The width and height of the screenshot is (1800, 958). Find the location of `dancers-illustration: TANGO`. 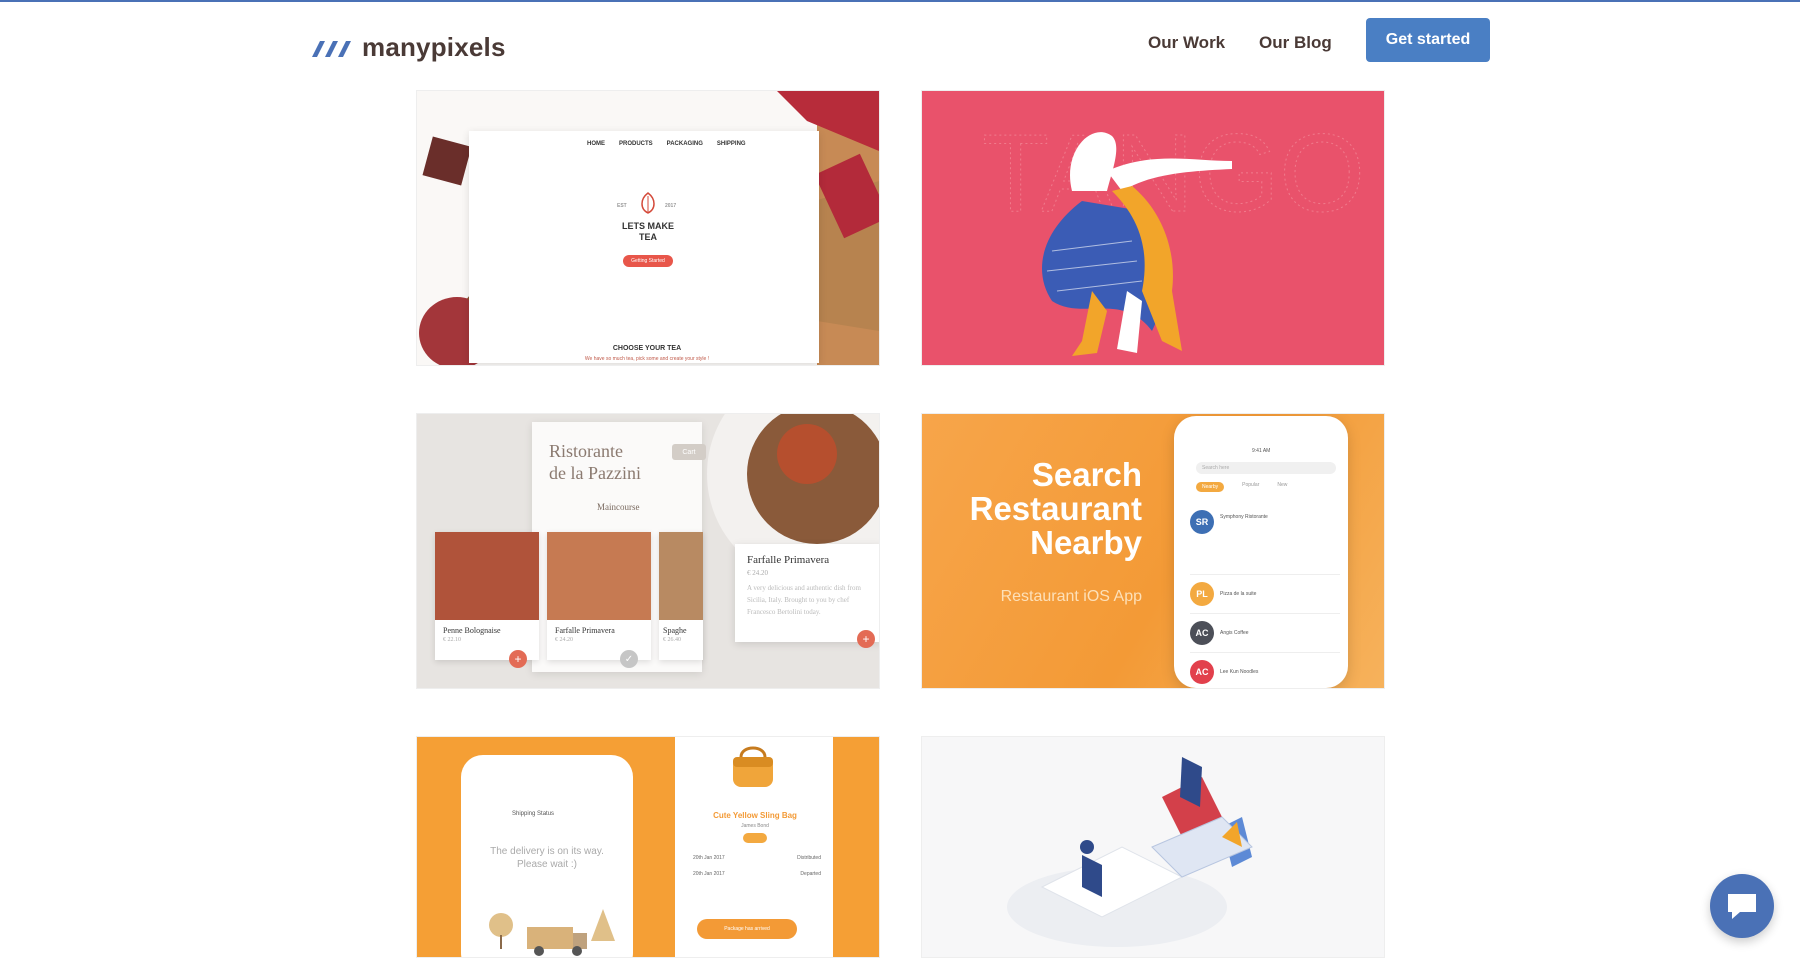

dancers-illustration: TANGO is located at coordinates (1173, 234).